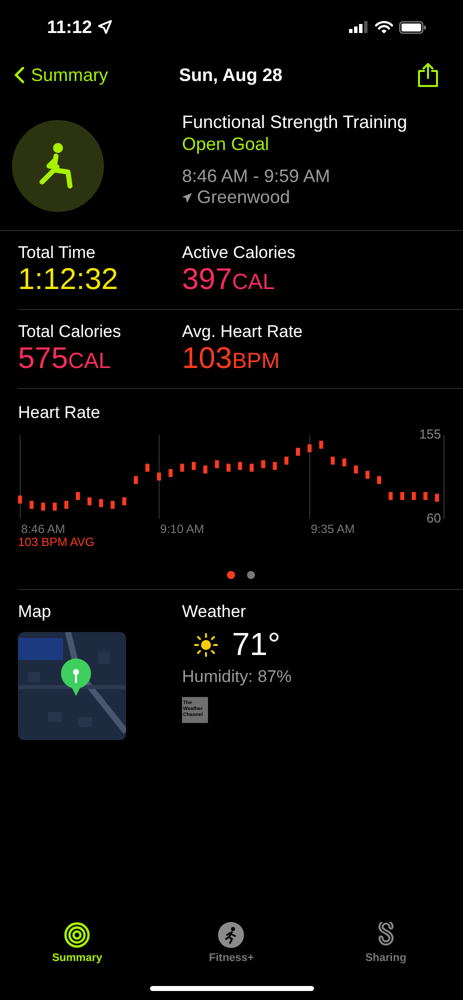 This screenshot has height=1000, width=463. I want to click on wifi-icon, so click(384, 27).